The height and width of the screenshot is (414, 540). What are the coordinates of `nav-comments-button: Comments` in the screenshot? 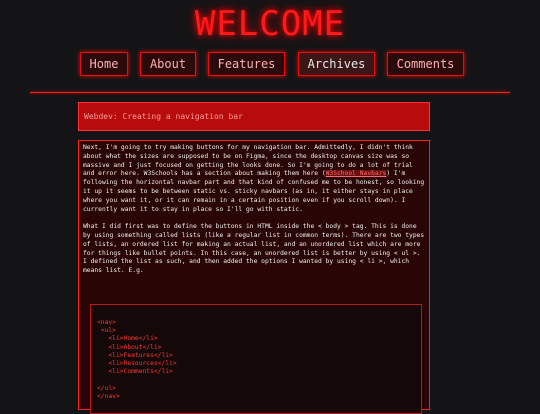 It's located at (425, 64).